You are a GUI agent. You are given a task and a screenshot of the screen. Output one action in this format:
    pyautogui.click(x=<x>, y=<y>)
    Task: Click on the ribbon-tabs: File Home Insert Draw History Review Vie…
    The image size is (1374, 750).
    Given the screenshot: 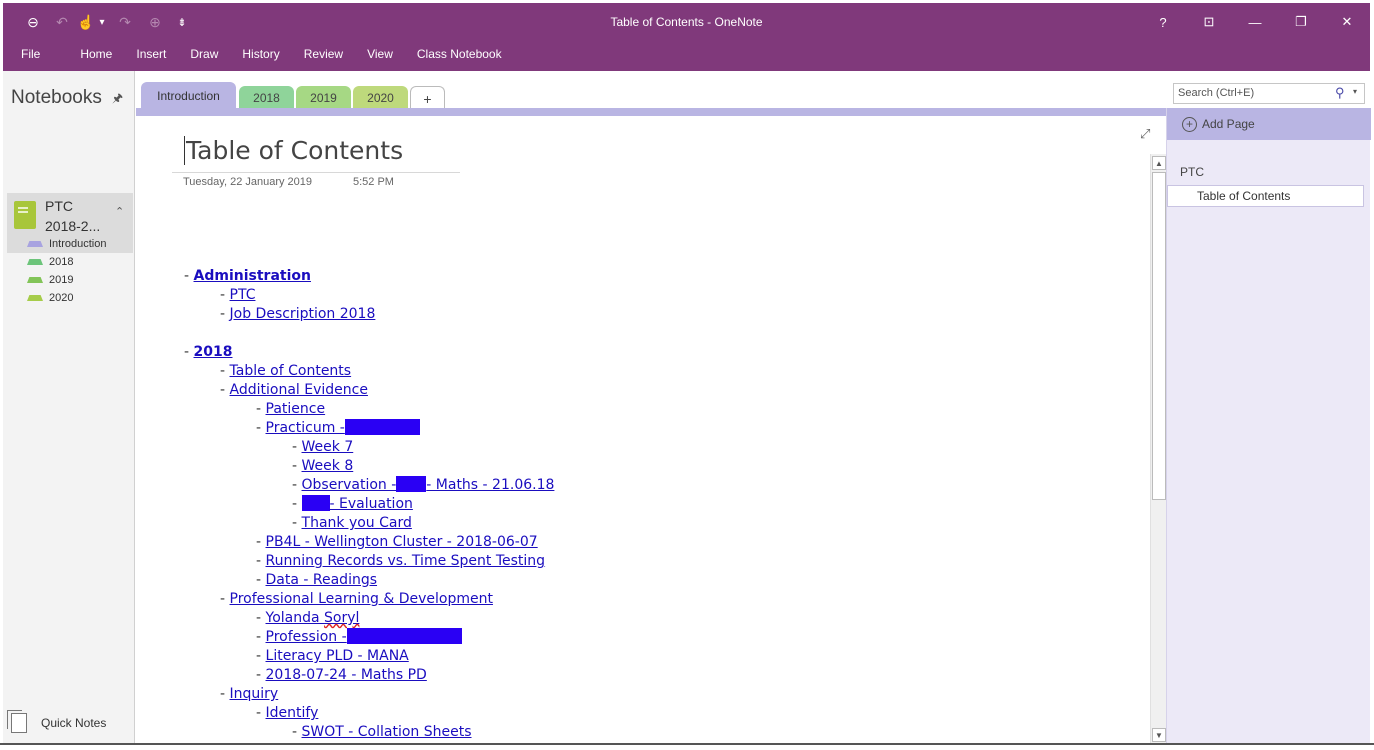 What is the action you would take?
    pyautogui.click(x=258, y=54)
    